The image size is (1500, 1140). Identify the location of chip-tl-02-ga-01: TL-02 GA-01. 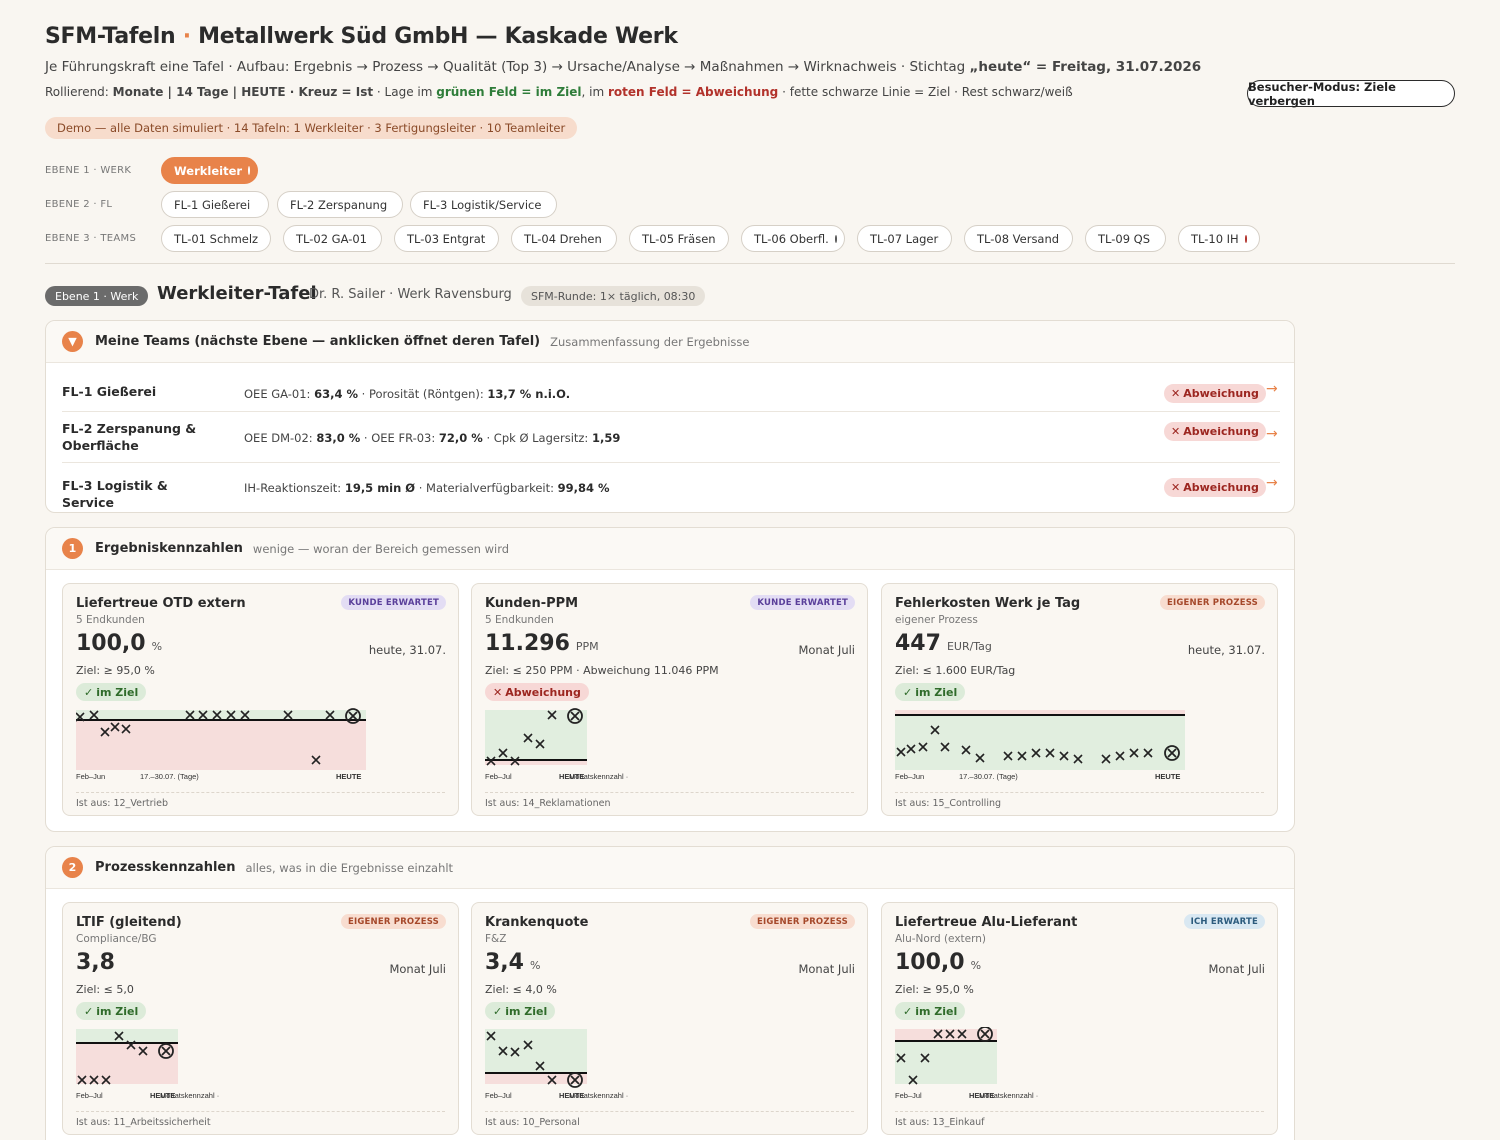
(332, 238).